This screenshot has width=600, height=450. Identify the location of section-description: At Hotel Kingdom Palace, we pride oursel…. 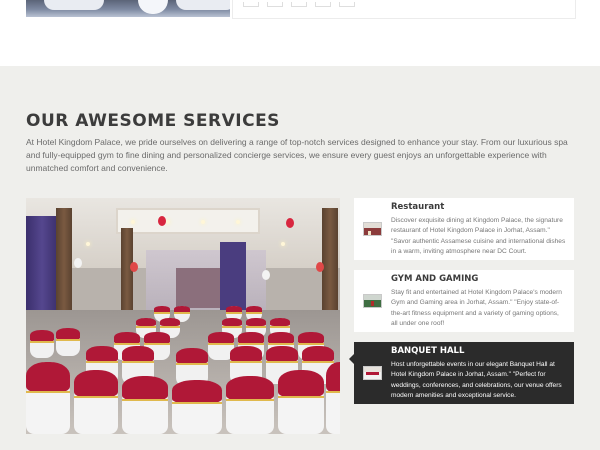
(297, 155).